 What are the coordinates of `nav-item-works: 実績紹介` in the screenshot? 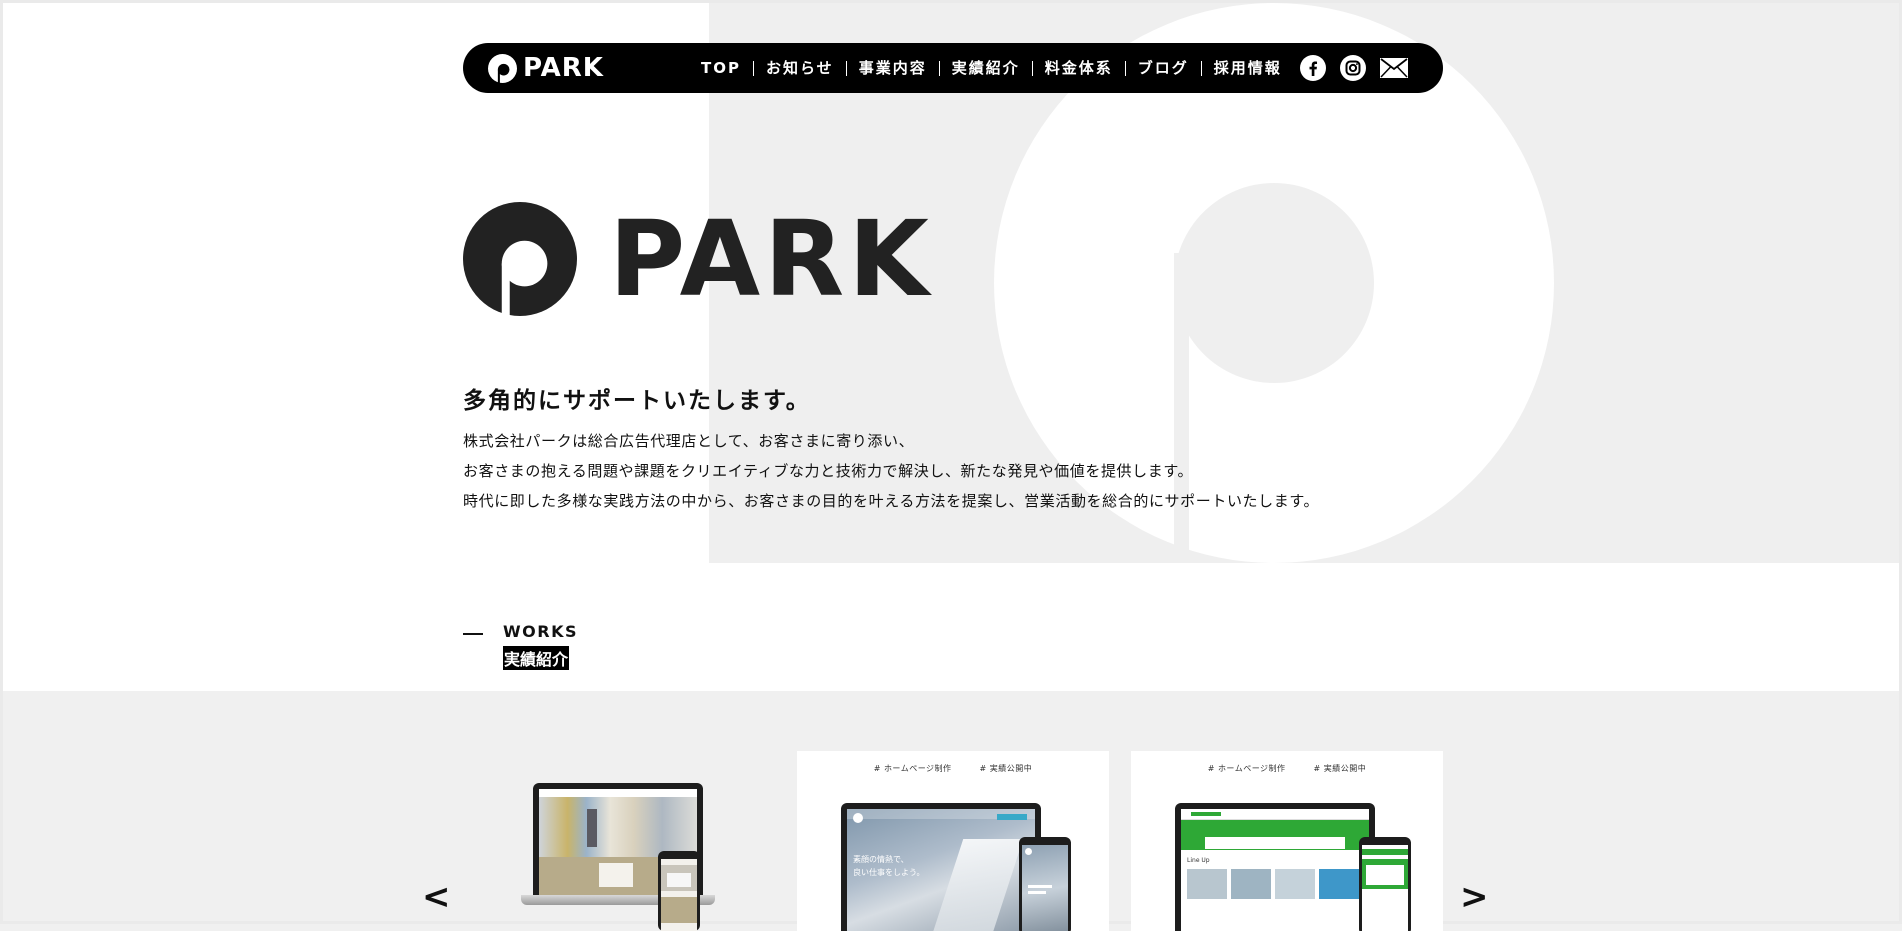 It's located at (985, 68).